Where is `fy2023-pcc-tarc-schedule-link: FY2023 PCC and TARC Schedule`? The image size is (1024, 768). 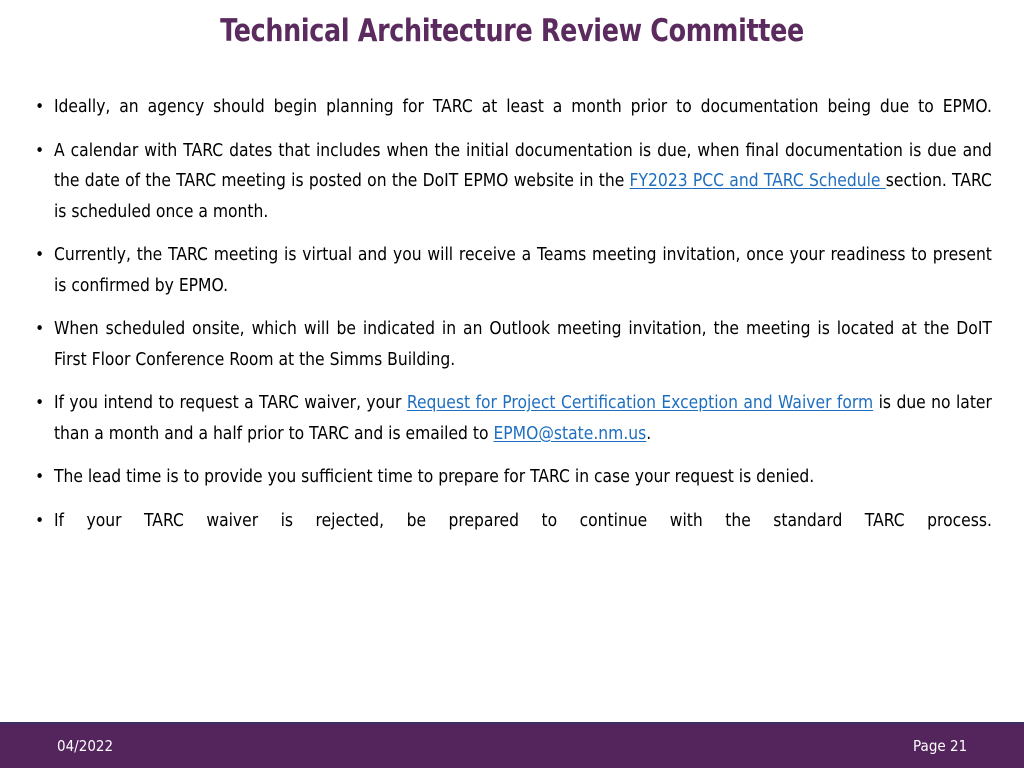 fy2023-pcc-tarc-schedule-link: FY2023 PCC and TARC Schedule is located at coordinates (758, 181).